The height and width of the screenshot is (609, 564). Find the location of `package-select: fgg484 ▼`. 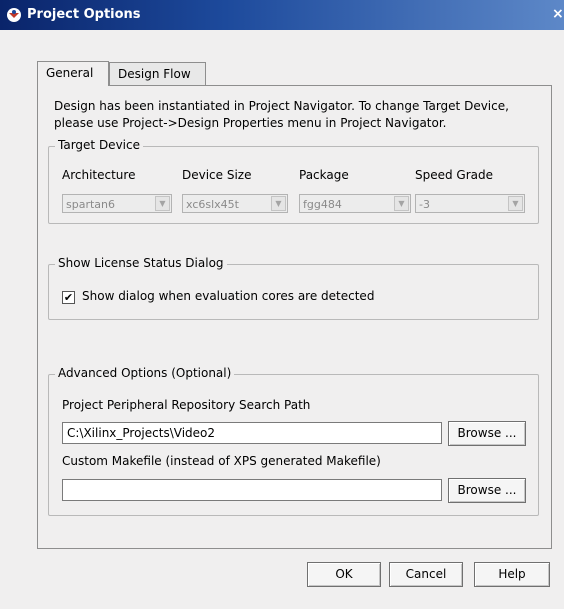

package-select: fgg484 ▼ is located at coordinates (355, 203).